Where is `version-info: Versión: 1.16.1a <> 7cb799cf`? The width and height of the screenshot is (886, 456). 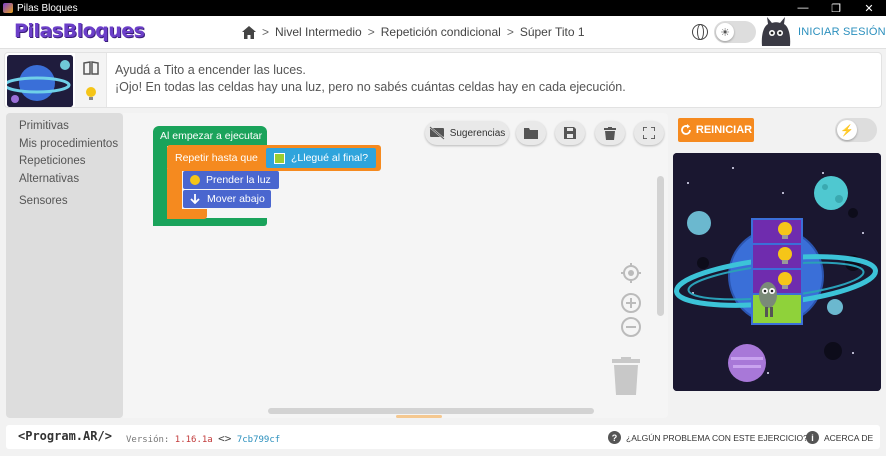
version-info: Versión: 1.16.1a <> 7cb799cf is located at coordinates (203, 438).